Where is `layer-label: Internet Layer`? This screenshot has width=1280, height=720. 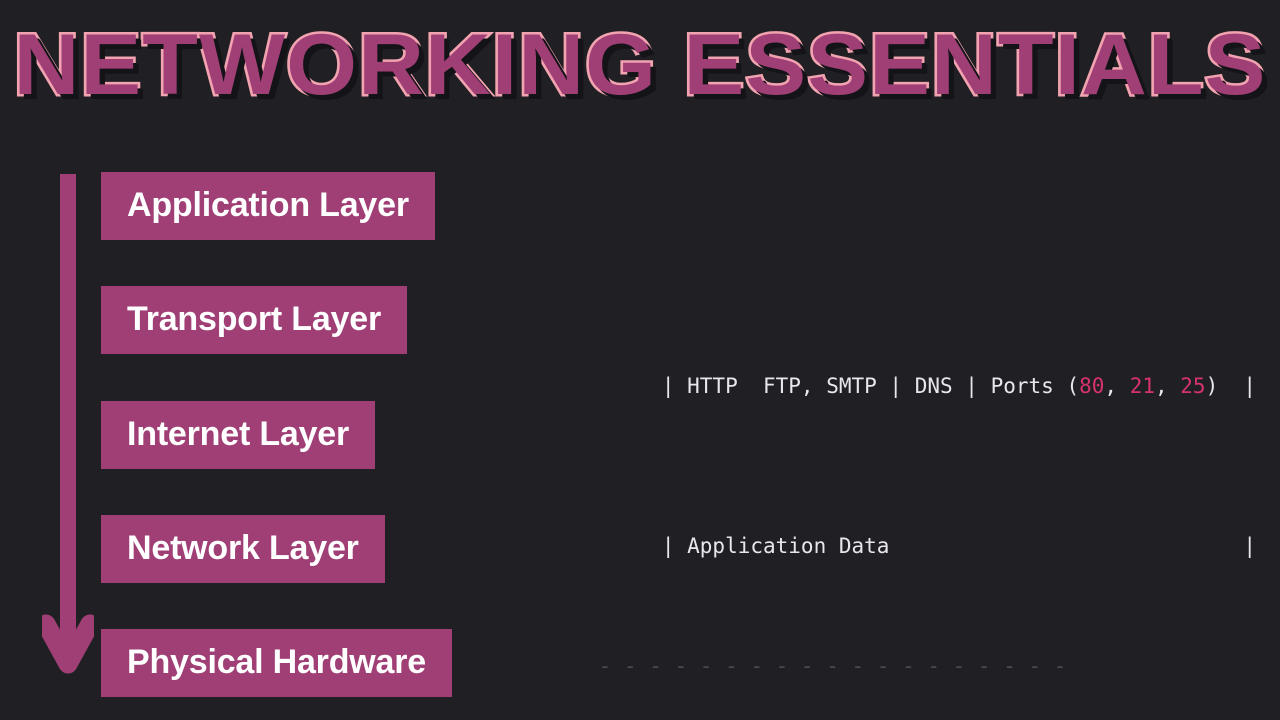
layer-label: Internet Layer is located at coordinates (238, 433).